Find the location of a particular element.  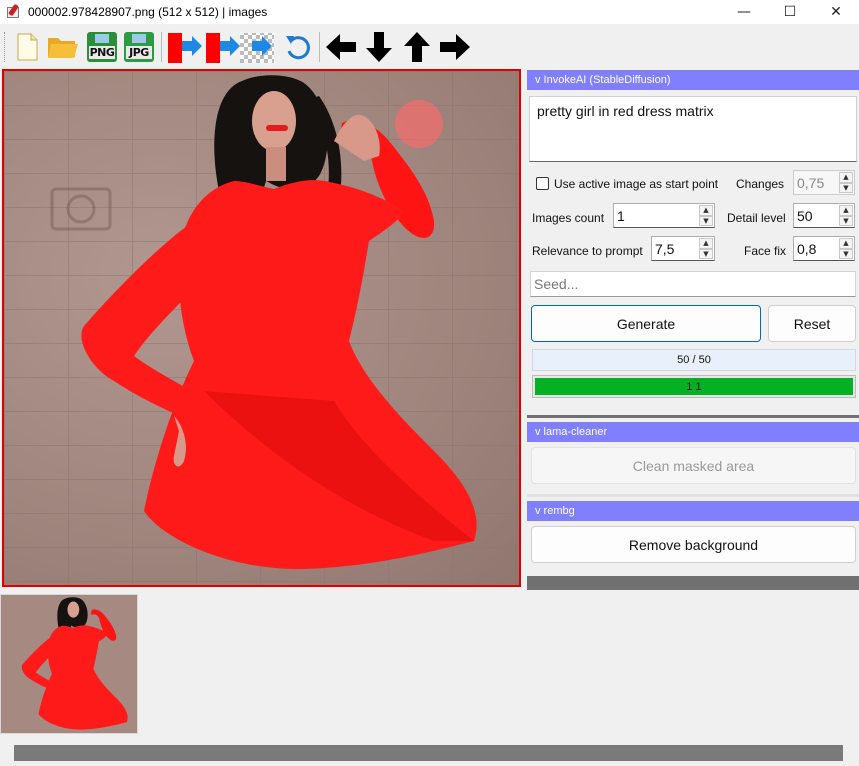

arrow-down-icon is located at coordinates (379, 47).